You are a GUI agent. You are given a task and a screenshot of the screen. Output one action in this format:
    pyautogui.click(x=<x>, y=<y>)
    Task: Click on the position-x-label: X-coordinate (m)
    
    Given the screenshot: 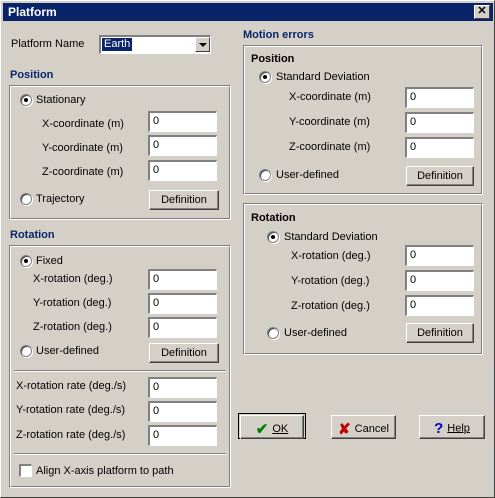 What is the action you would take?
    pyautogui.click(x=83, y=124)
    